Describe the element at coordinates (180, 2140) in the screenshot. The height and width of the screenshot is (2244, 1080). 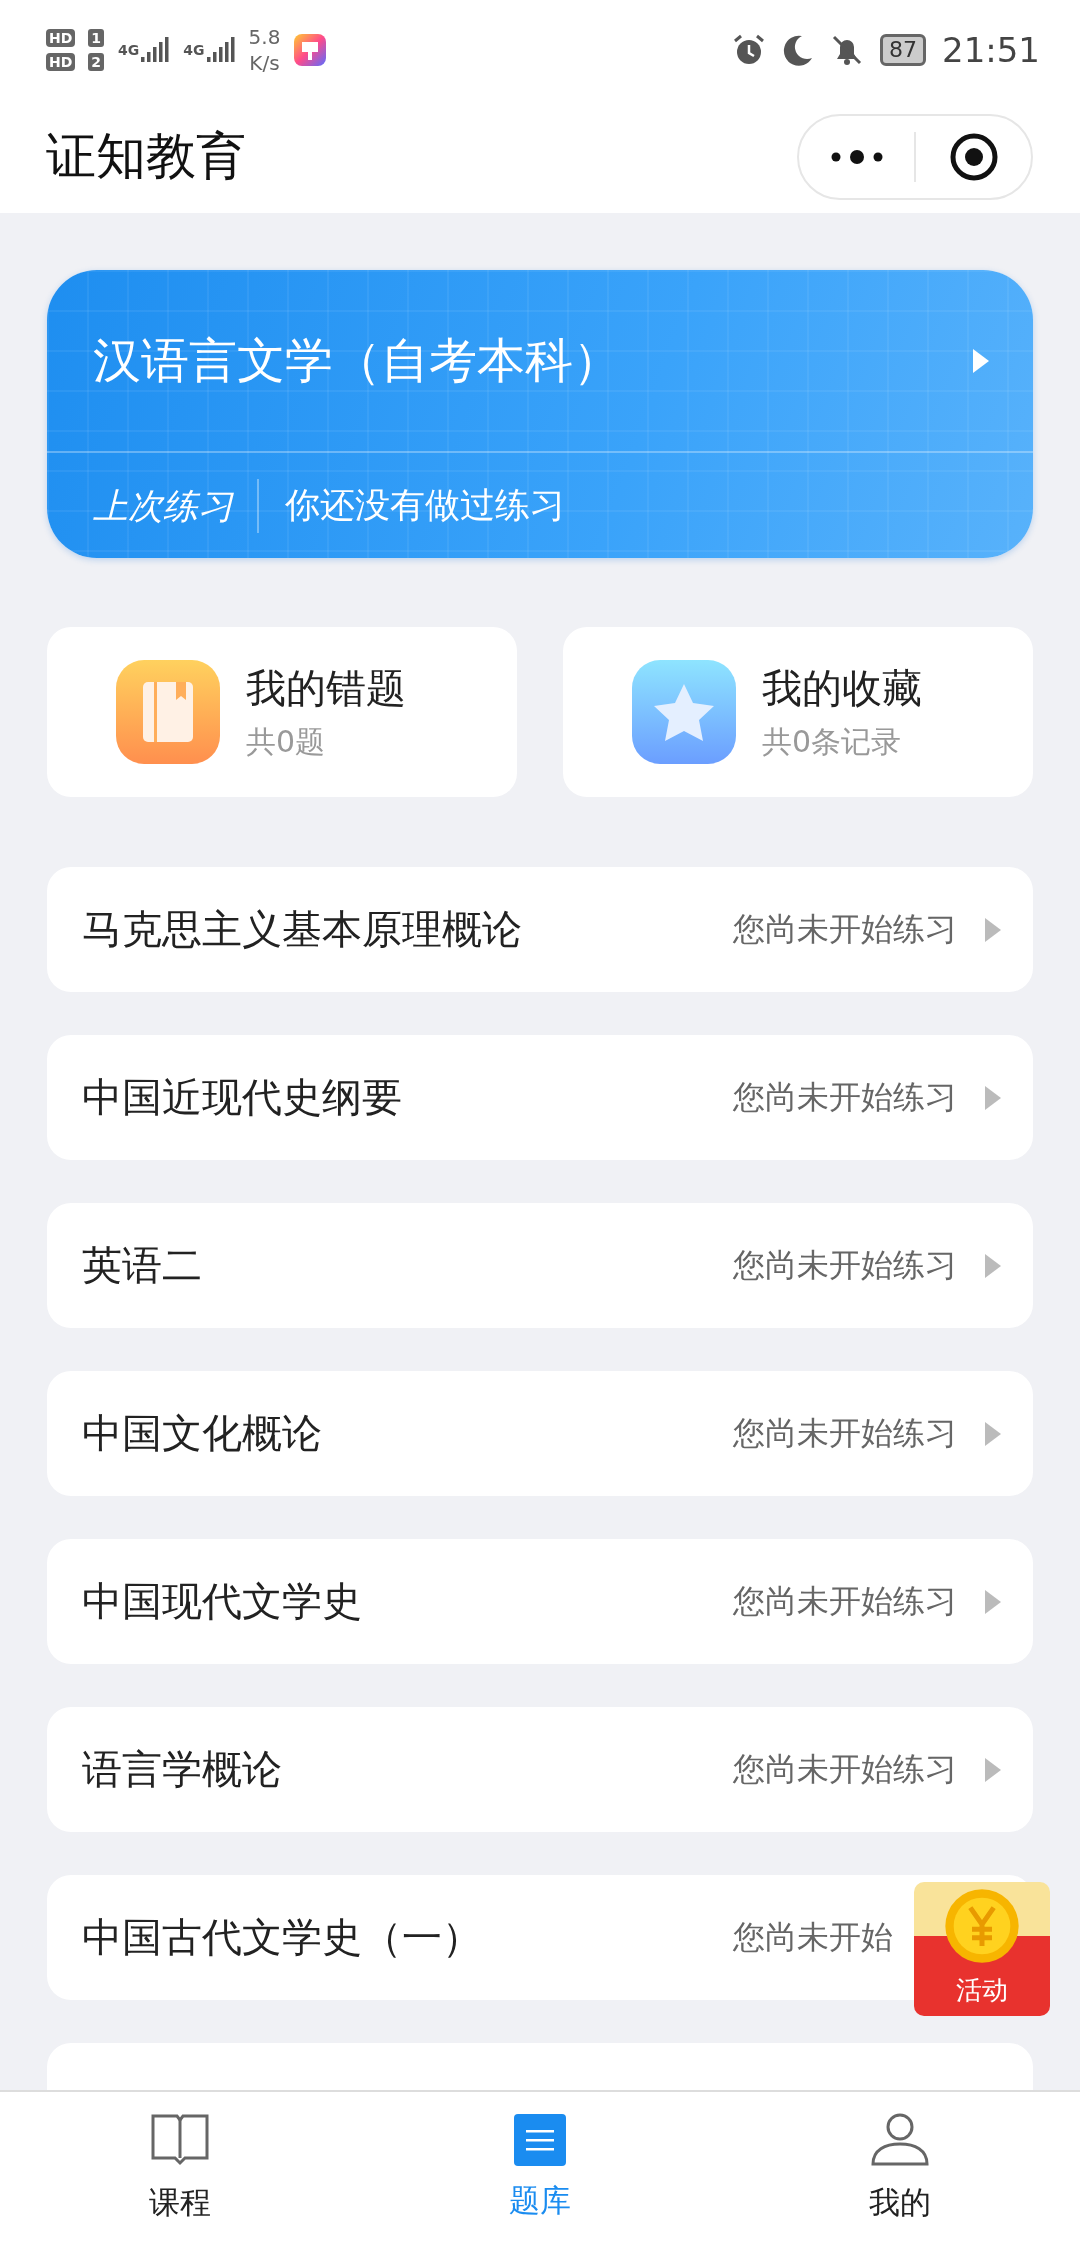
I see `book-icon` at that location.